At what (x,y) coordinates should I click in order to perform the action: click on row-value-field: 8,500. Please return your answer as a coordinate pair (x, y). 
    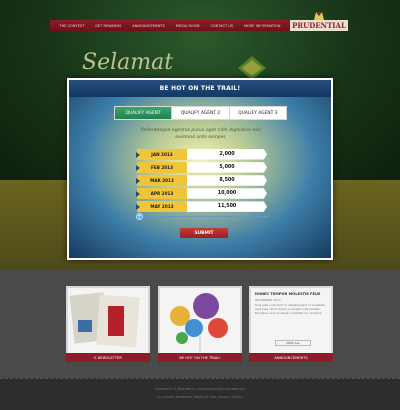
    Looking at the image, I should click on (227, 180).